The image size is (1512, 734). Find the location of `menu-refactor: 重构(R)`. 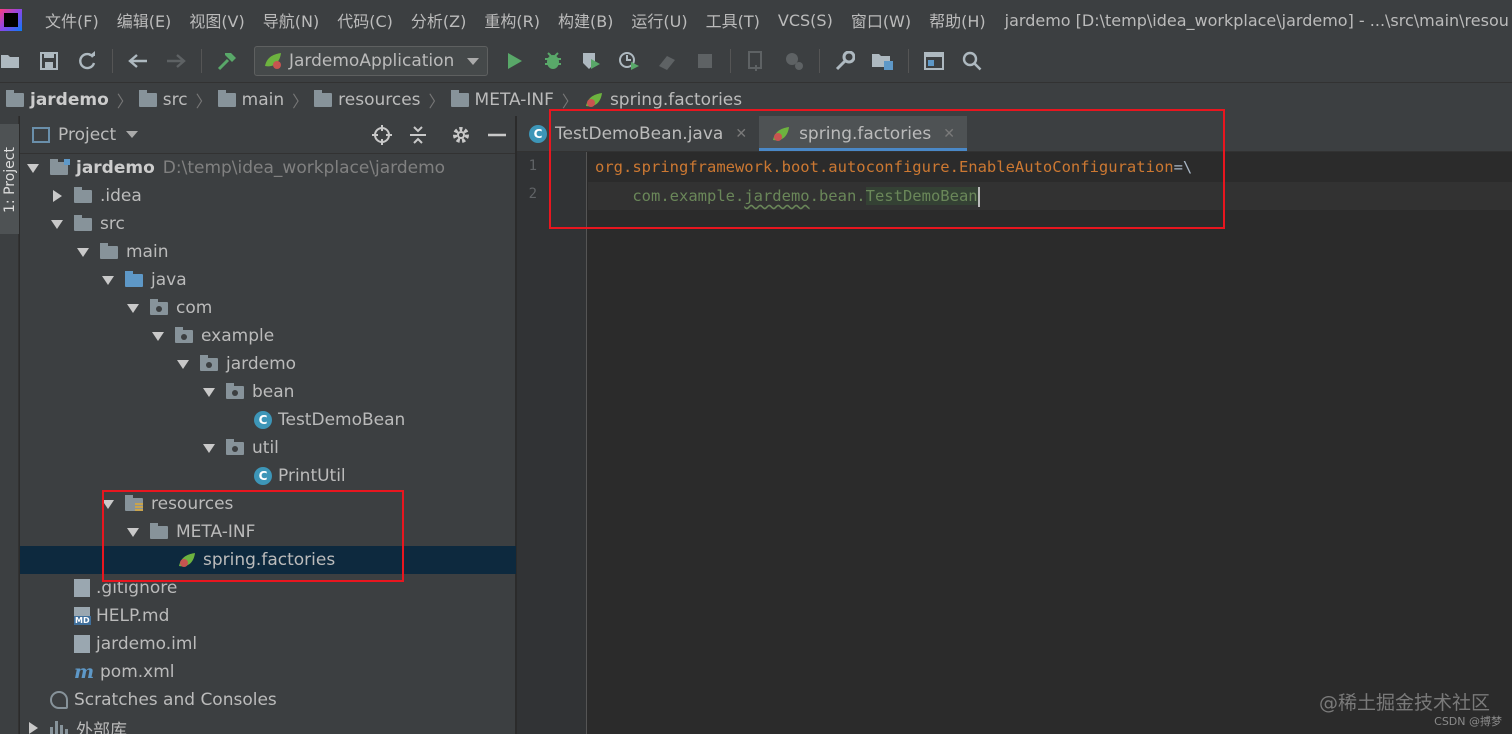

menu-refactor: 重构(R) is located at coordinates (512, 20).